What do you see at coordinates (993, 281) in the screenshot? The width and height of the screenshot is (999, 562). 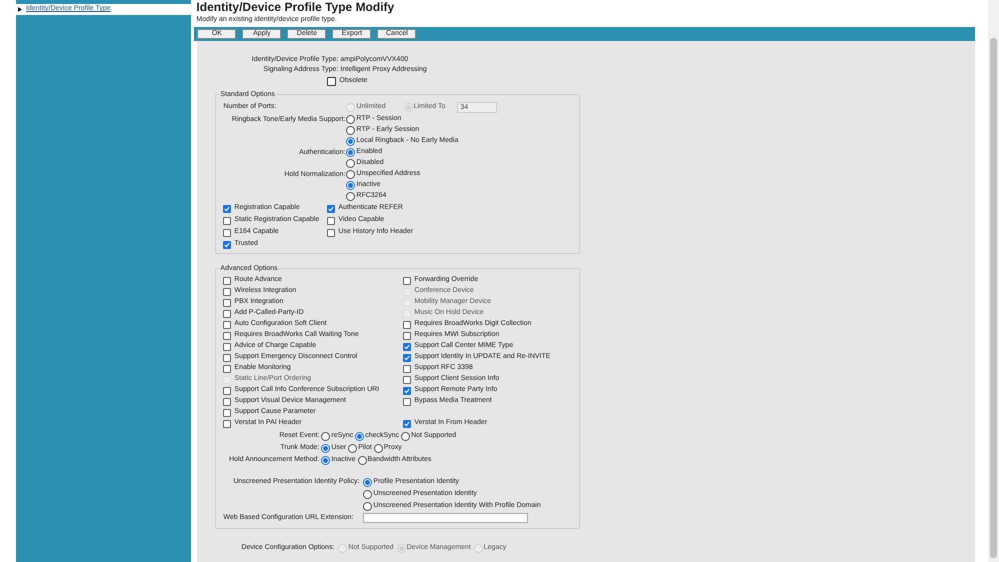 I see `scrollbar` at bounding box center [993, 281].